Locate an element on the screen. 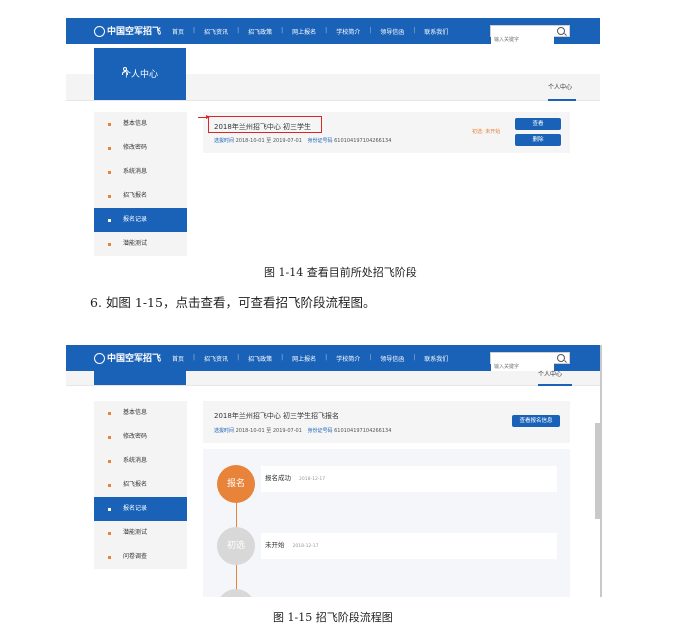  sidebar: 基本信息 修改密码 系统消息 招飞报名 报名记录 潜能测试 is located at coordinates (140, 184).